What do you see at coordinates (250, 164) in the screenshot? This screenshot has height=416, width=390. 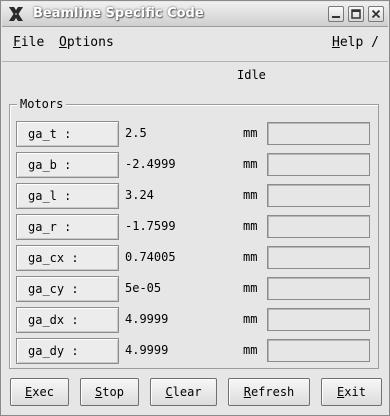 I see `motor-unit-ga-b: mm` at bounding box center [250, 164].